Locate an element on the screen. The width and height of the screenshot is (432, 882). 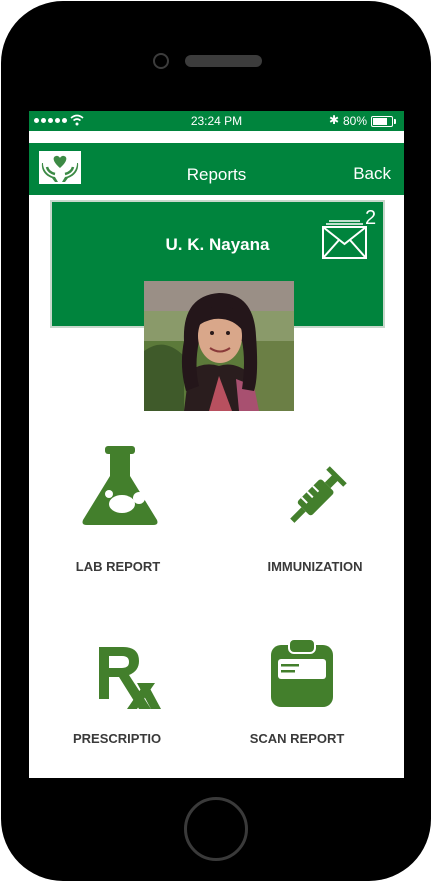
lab-report-label: LAB REPORT is located at coordinates (118, 566).